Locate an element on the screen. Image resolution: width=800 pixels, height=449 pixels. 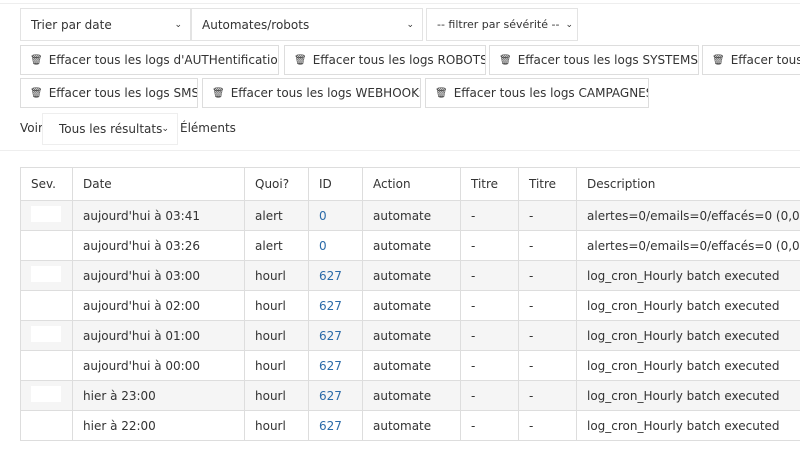
button-label: Effacer tous les logs CAMPAGNES is located at coordinates (551, 93).